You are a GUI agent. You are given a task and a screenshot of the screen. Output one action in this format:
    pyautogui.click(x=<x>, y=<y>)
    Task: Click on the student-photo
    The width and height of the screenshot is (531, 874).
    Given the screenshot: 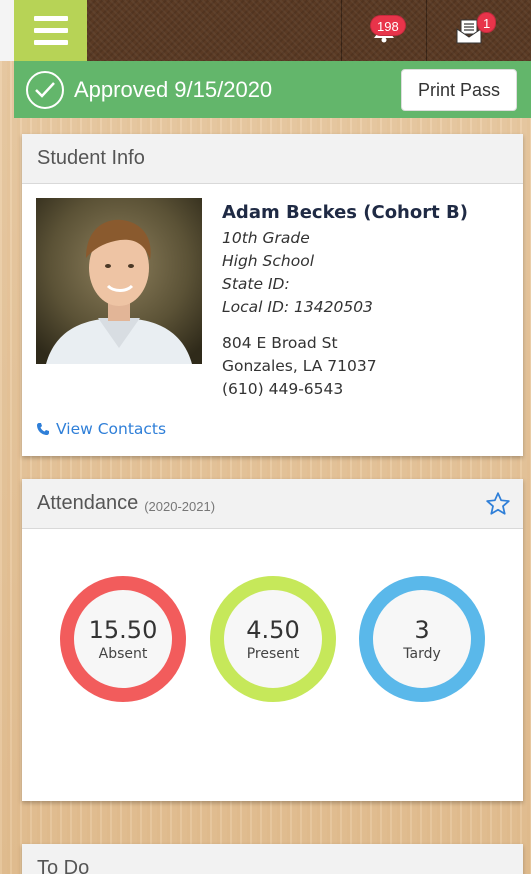 What is the action you would take?
    pyautogui.click(x=119, y=281)
    